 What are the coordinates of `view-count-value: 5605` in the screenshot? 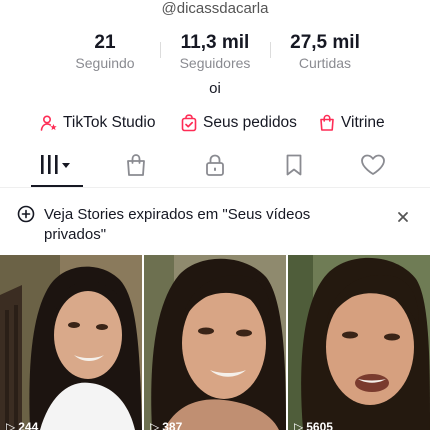 It's located at (319, 425).